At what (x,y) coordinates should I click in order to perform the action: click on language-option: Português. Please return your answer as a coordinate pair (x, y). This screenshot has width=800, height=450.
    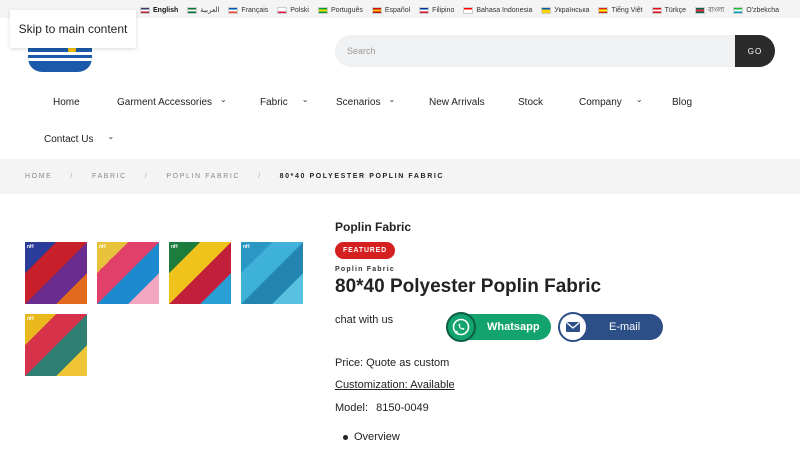
    Looking at the image, I should click on (340, 10).